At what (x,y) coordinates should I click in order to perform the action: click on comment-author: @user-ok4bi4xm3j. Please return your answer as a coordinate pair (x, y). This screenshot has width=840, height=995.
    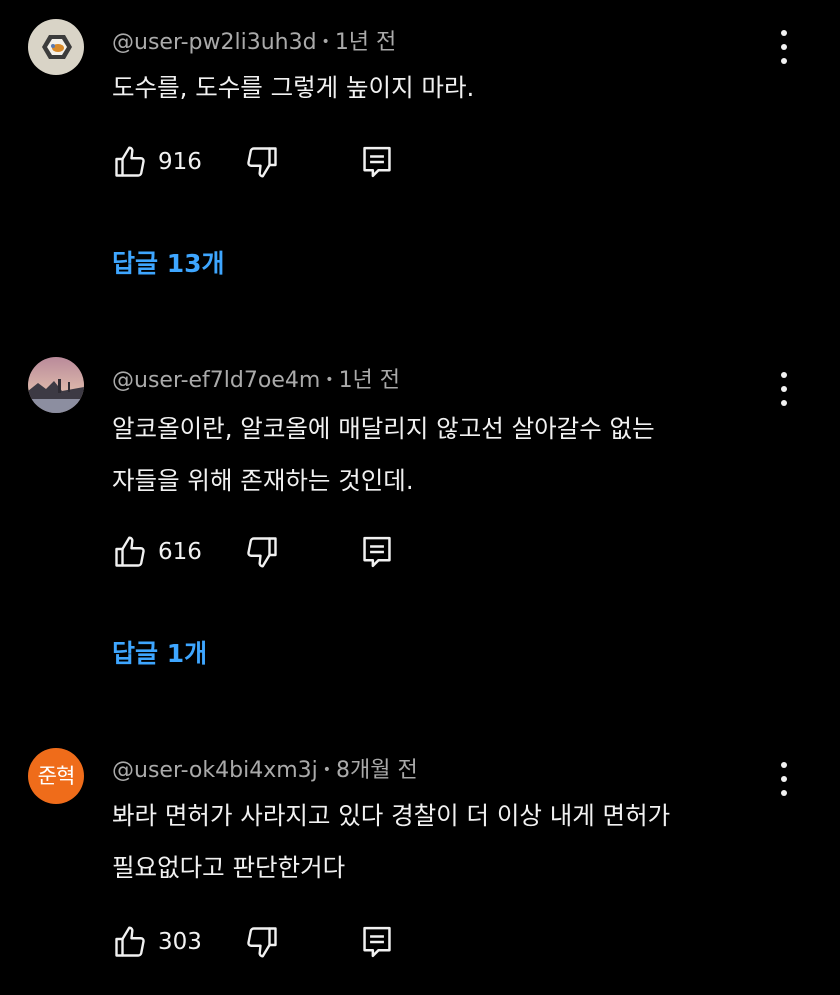
    Looking at the image, I should click on (215, 770).